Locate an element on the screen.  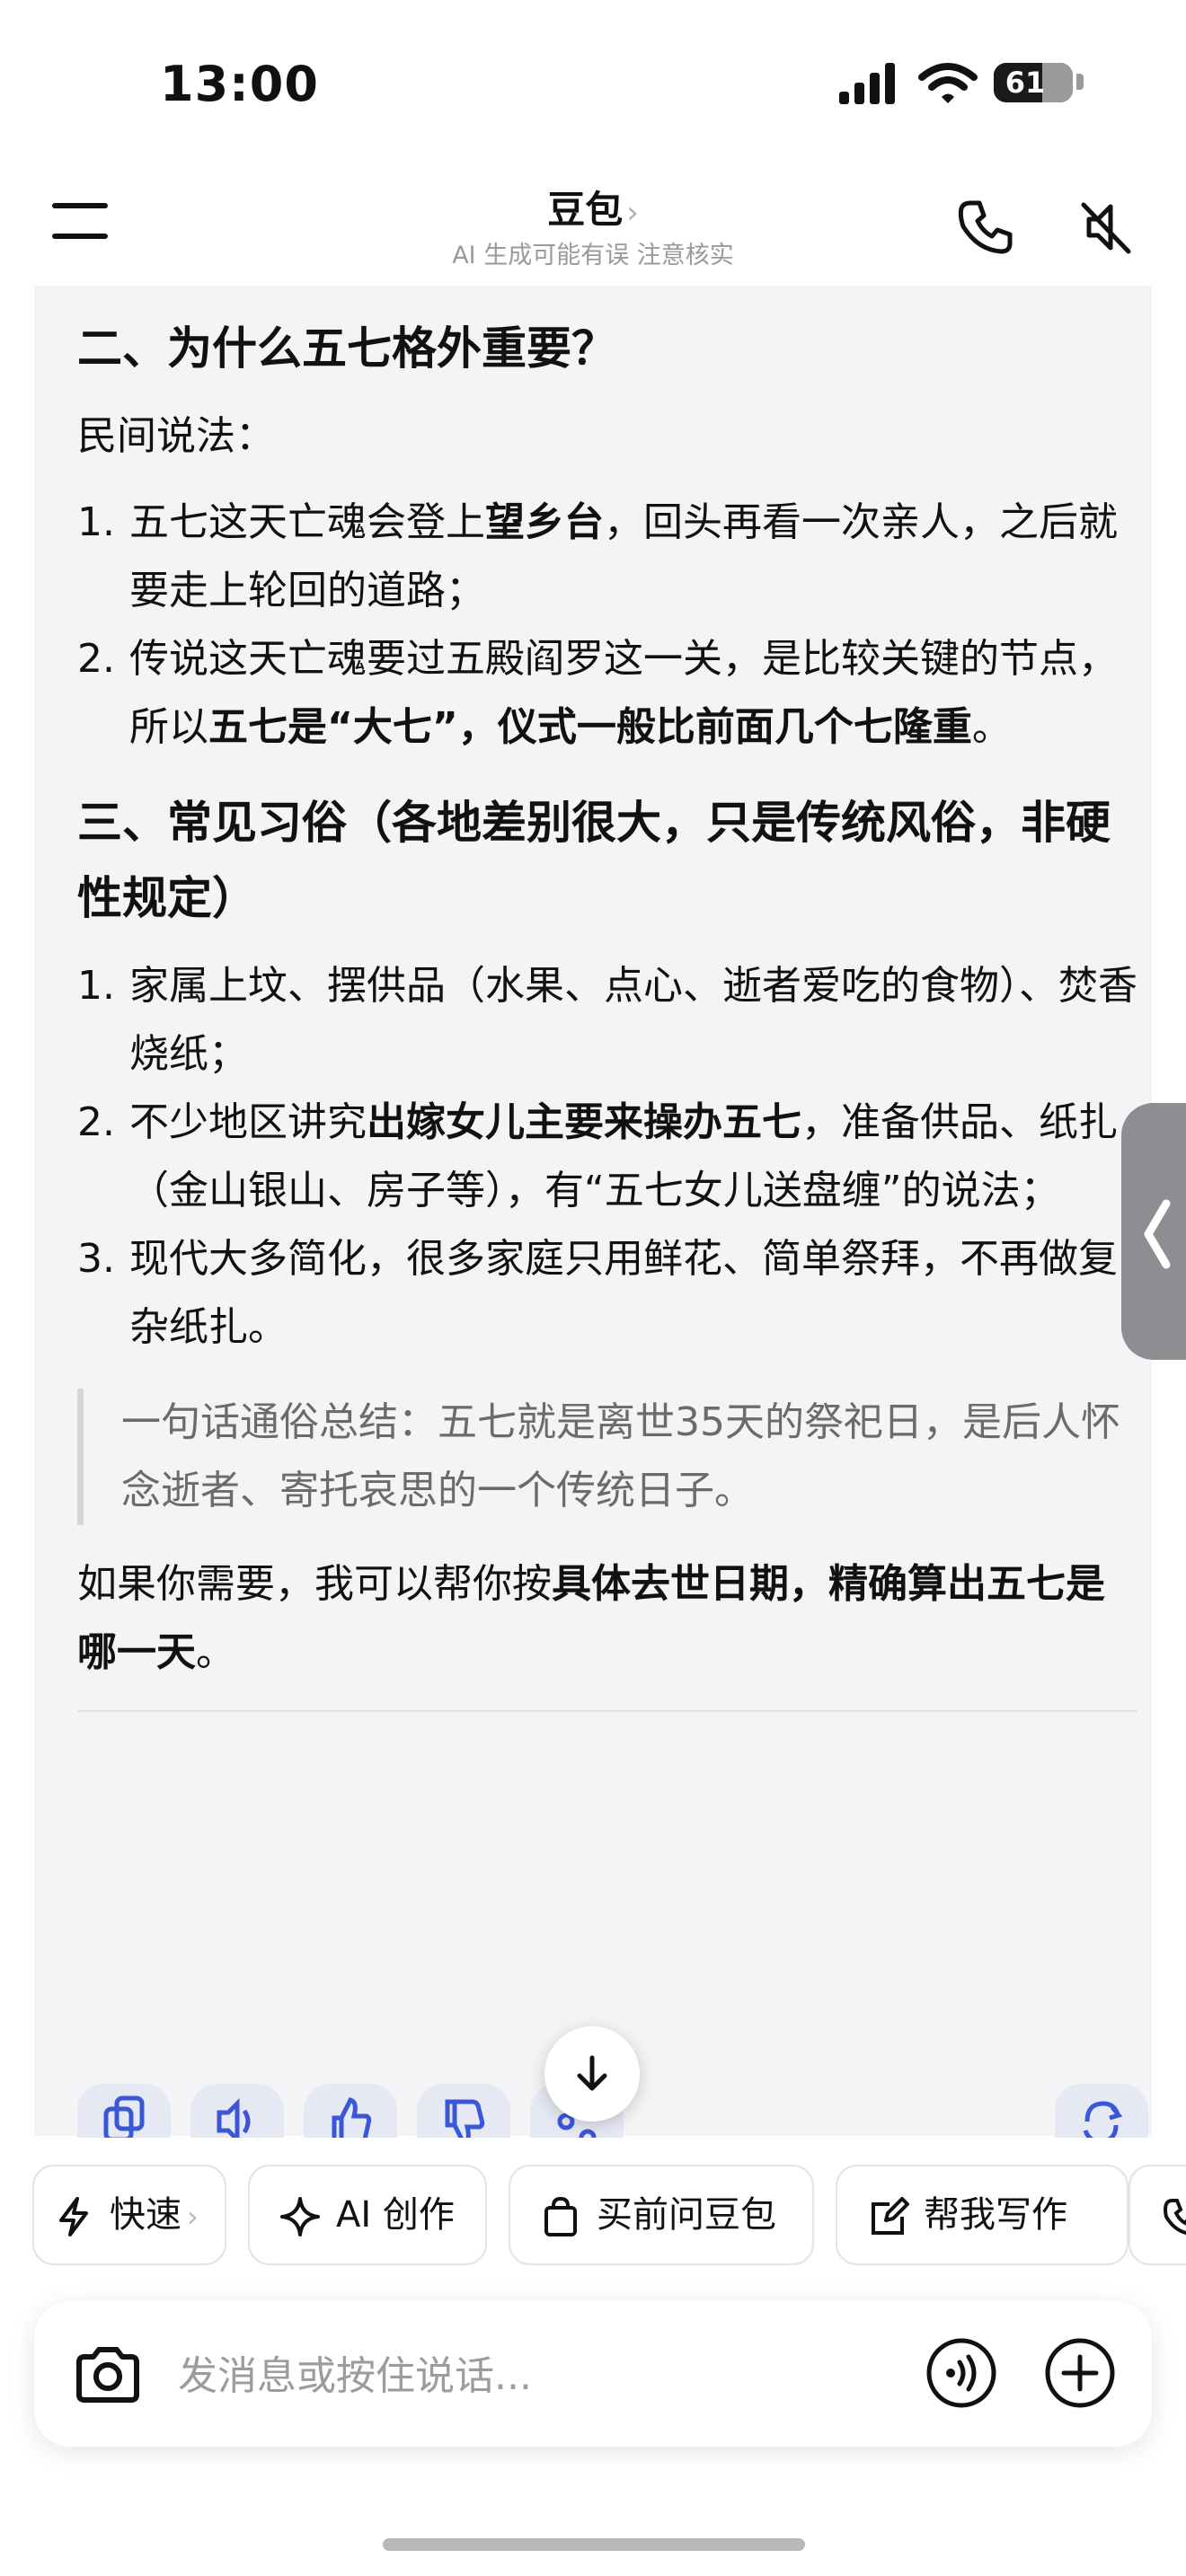
voice-wave-icon is located at coordinates (961, 2373).